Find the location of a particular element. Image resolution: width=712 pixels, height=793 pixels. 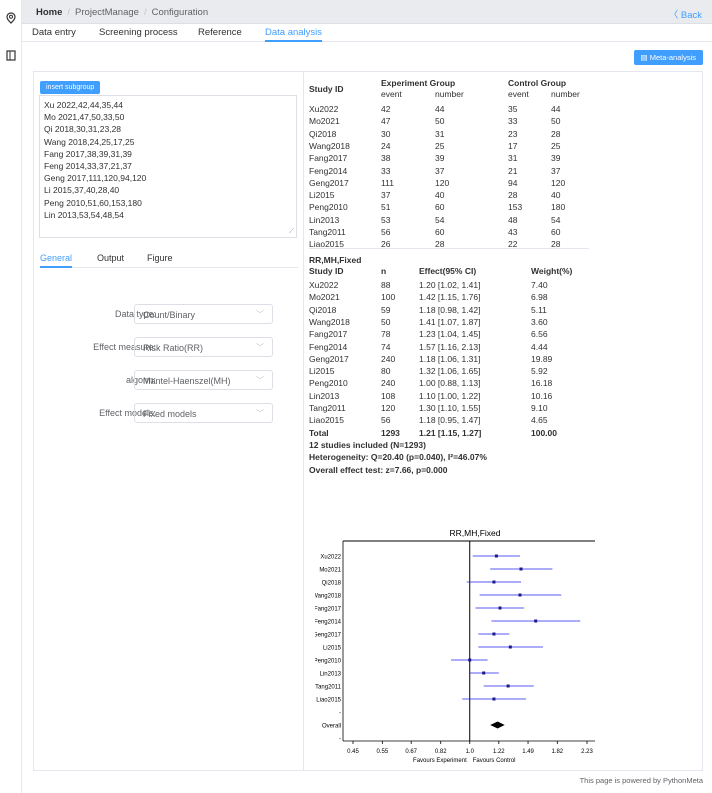

insert-subgroup-button: insert subgroup is located at coordinates (70, 87).